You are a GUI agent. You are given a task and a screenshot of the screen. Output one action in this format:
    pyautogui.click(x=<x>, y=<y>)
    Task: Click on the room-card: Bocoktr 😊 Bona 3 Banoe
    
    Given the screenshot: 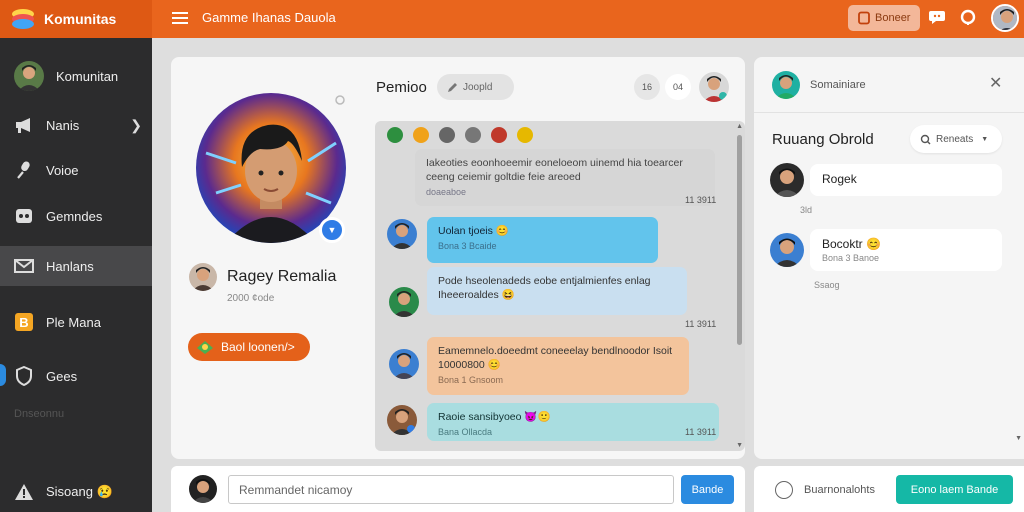 What is the action you would take?
    pyautogui.click(x=906, y=250)
    